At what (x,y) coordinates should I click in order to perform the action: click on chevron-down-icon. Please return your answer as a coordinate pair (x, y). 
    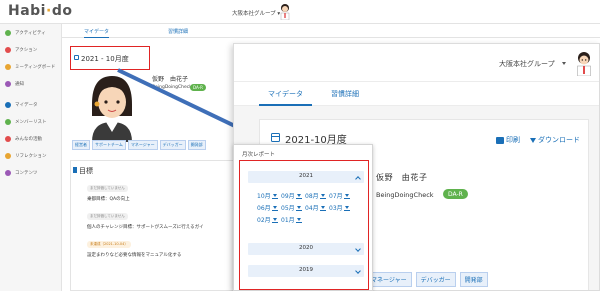
    Looking at the image, I should click on (564, 63).